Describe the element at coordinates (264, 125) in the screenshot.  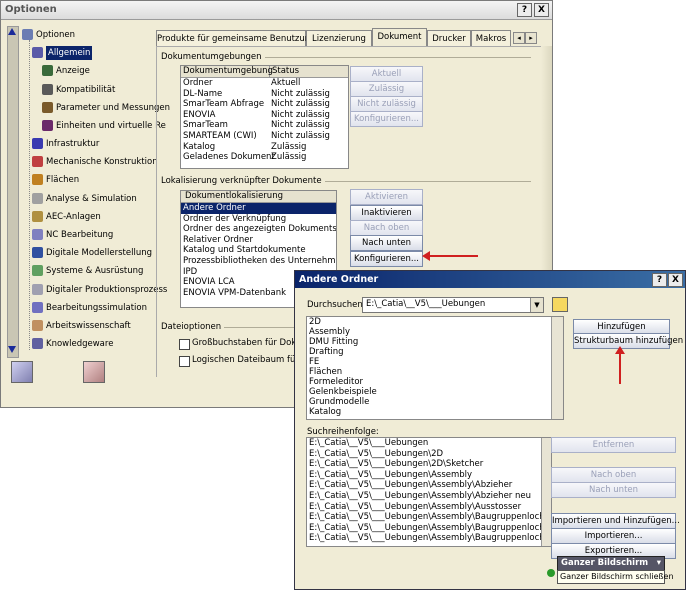
I see `table-row: SmarTeam Nicht zulässig` at that location.